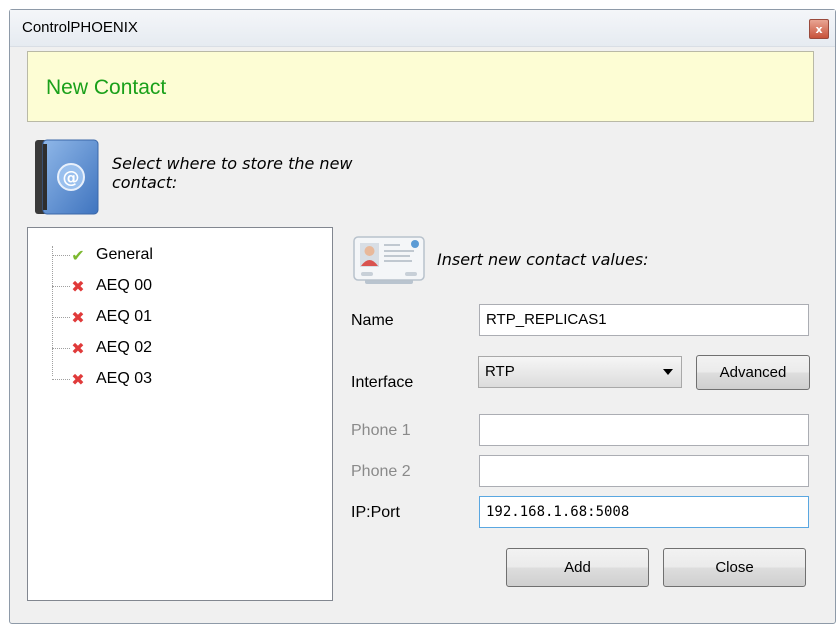 This screenshot has height=626, width=837. I want to click on contact-instruction: Insert new contact values:, so click(543, 259).